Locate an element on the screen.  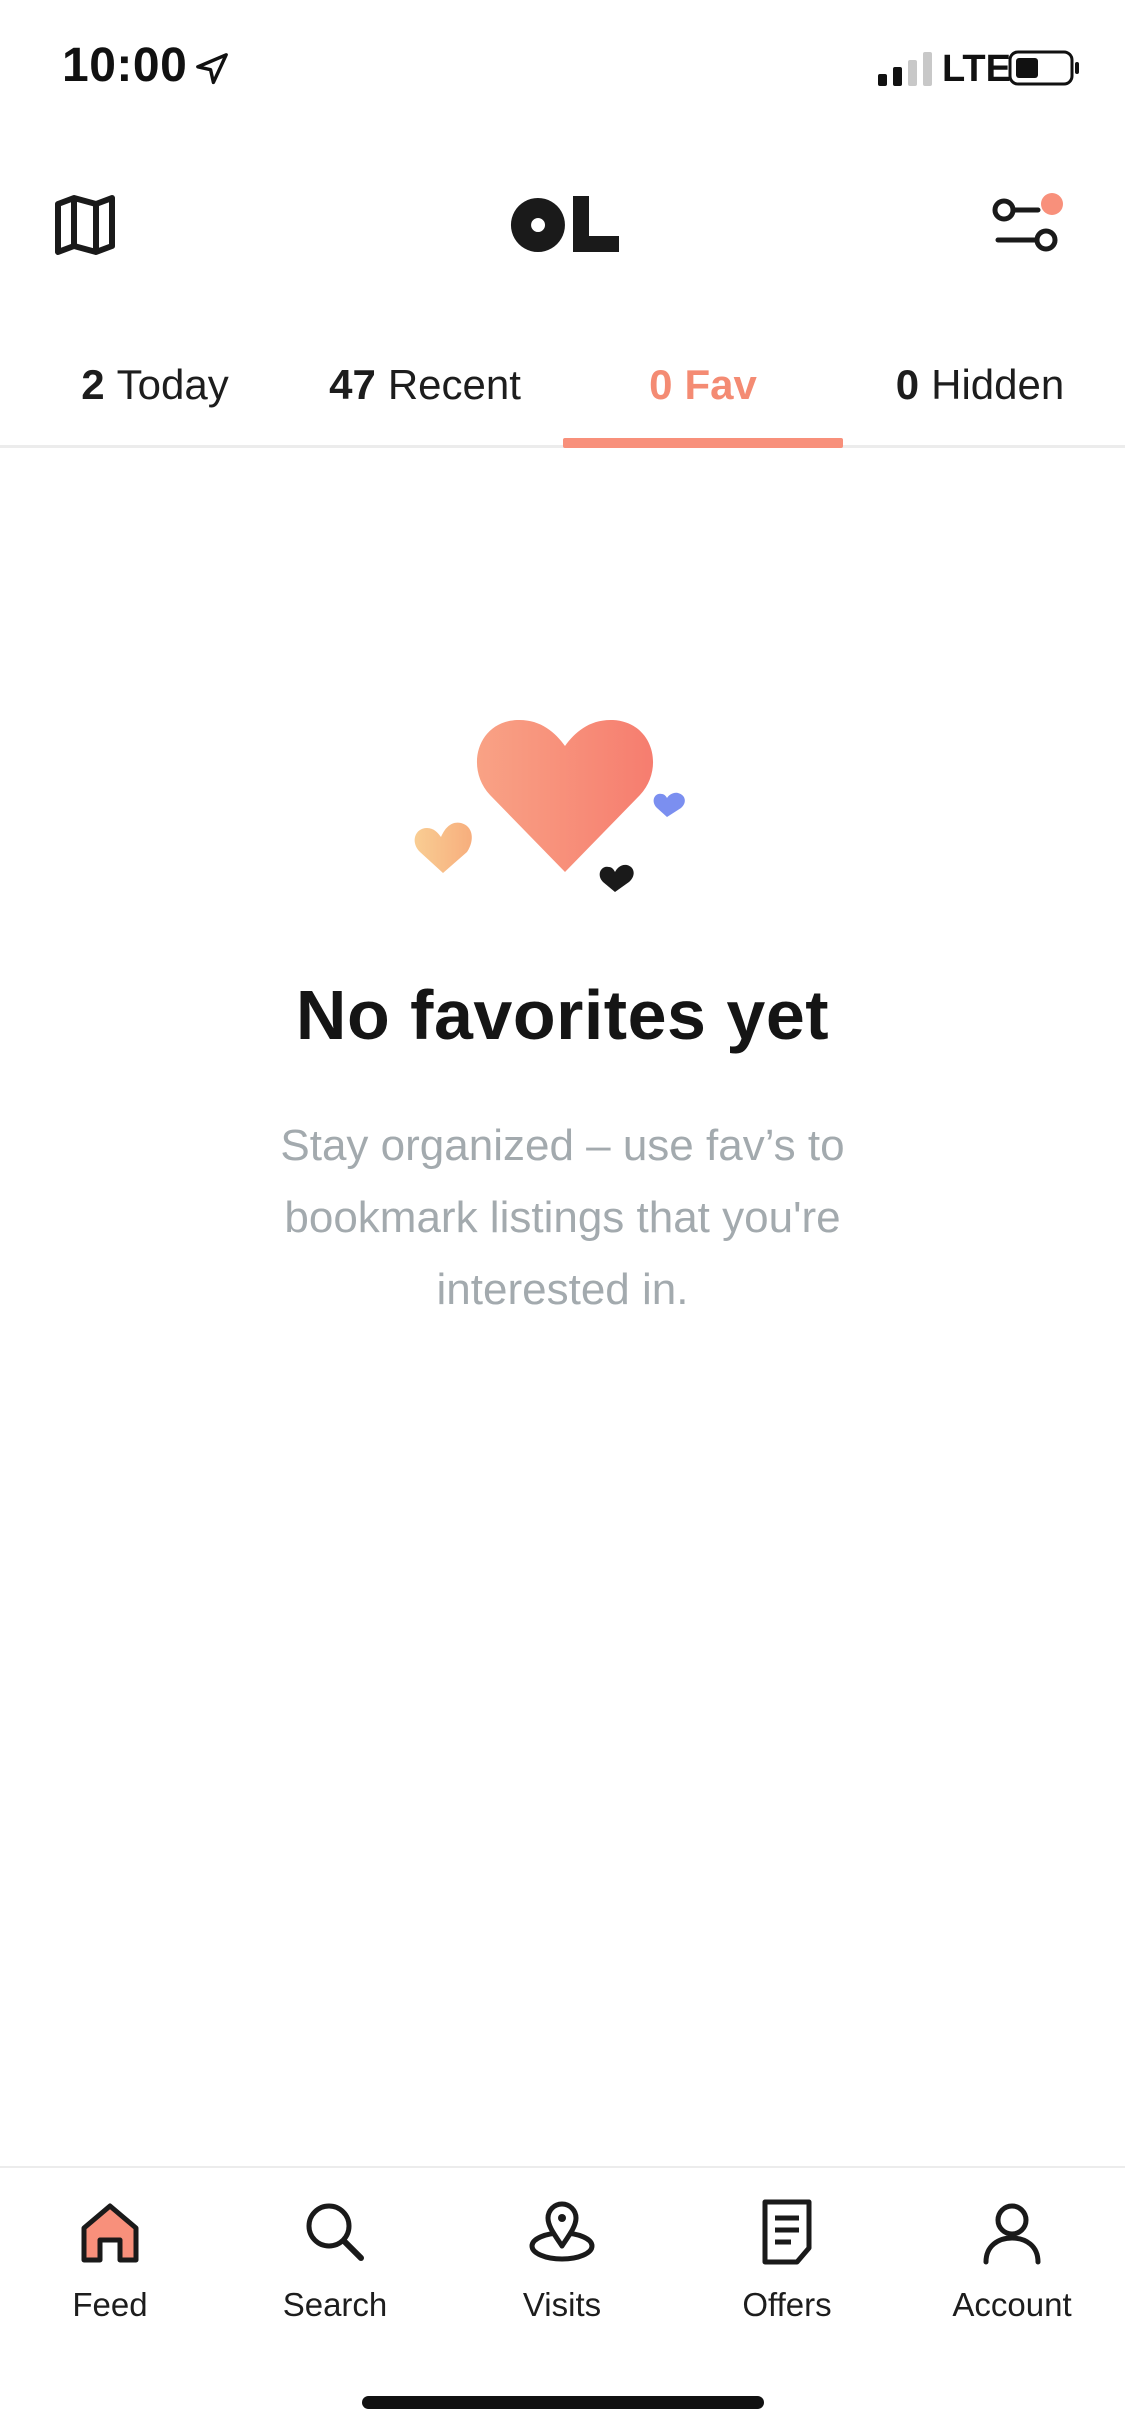
tab-hidden: 0 Hidden is located at coordinates (980, 385).